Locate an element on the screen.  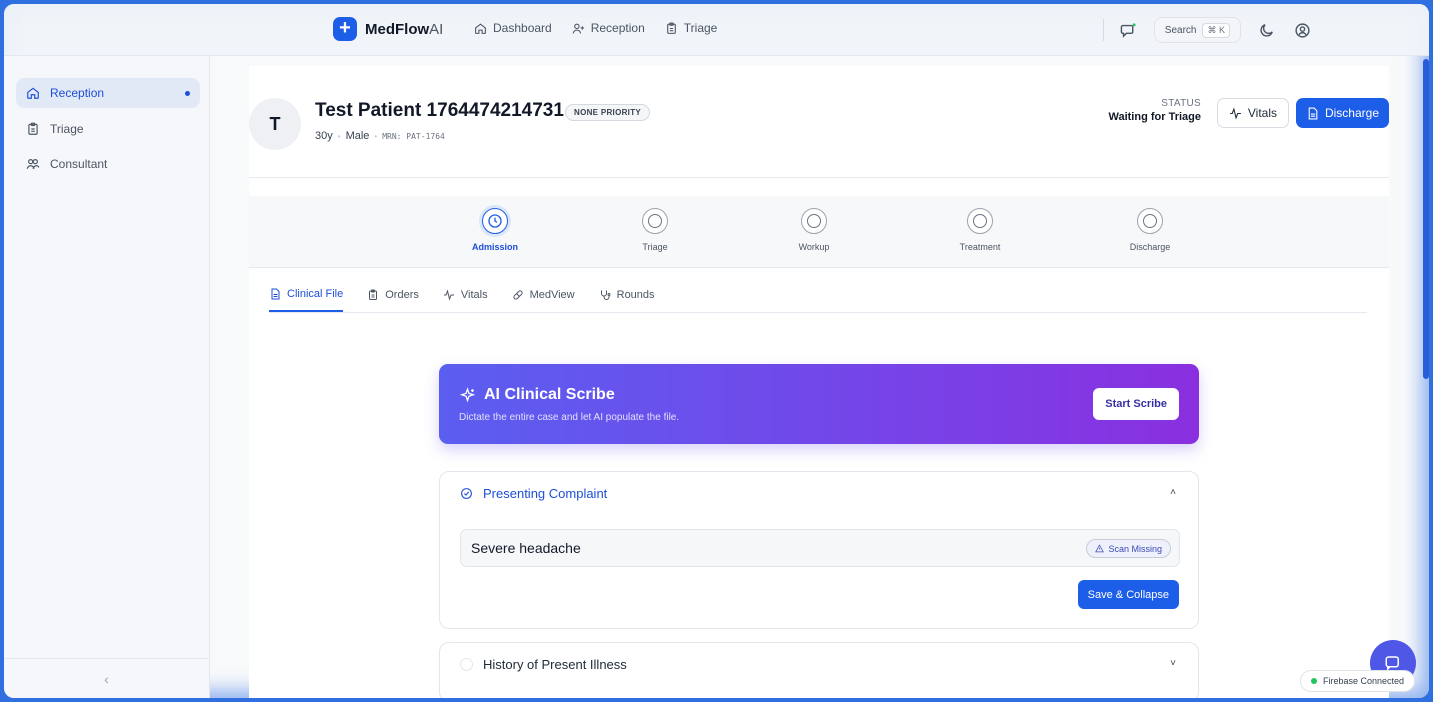
brand: + MedFlowAI is located at coordinates (388, 29).